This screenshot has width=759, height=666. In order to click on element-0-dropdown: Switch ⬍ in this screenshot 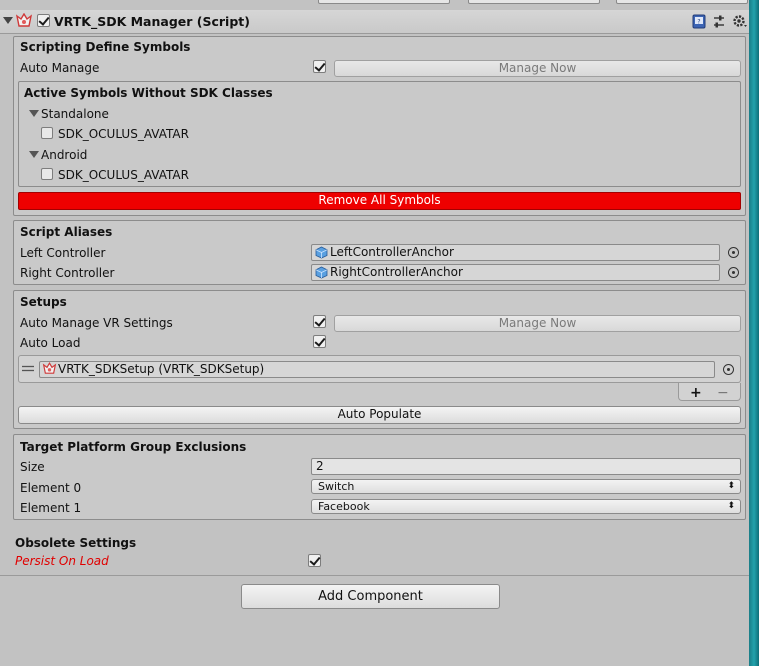, I will do `click(526, 486)`.